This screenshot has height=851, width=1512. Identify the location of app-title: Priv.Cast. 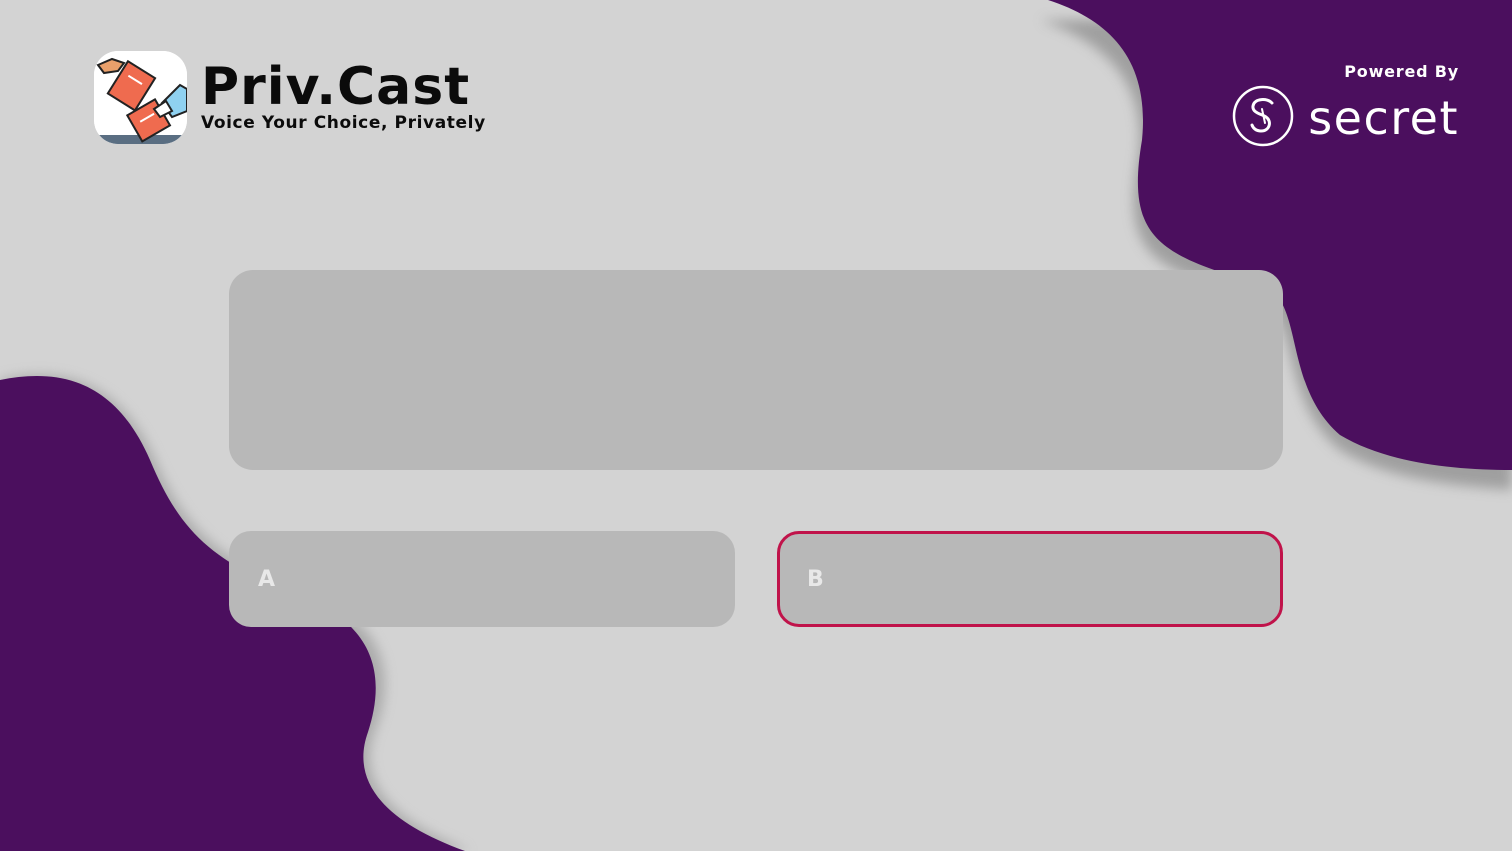
(336, 87).